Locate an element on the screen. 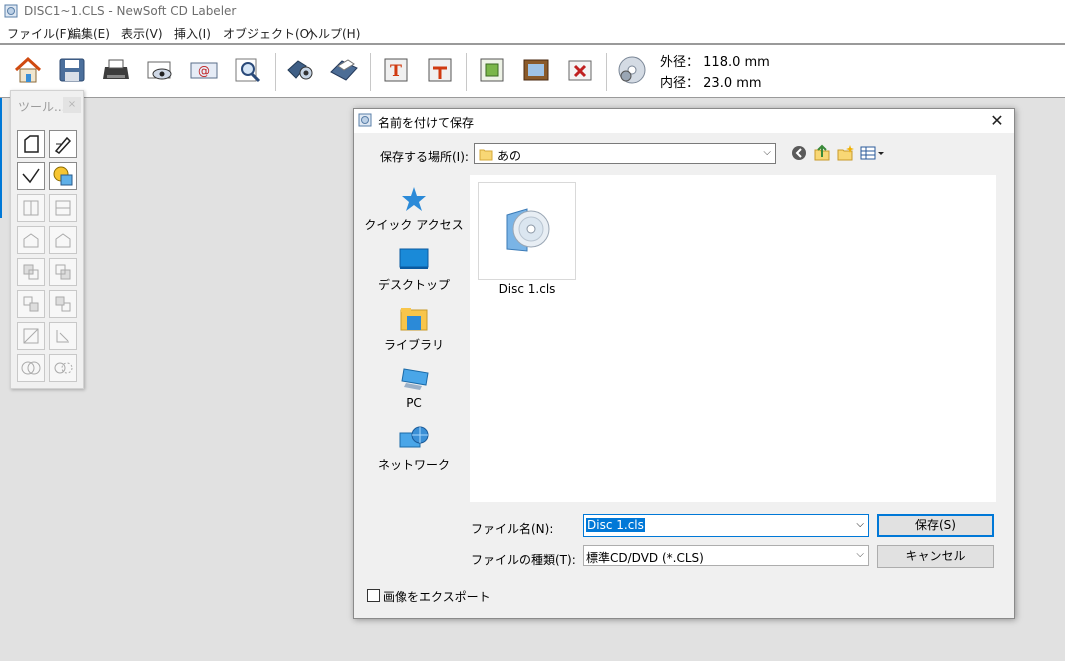 The height and width of the screenshot is (661, 1065). place-library: ライブラリ is located at coordinates (414, 328).